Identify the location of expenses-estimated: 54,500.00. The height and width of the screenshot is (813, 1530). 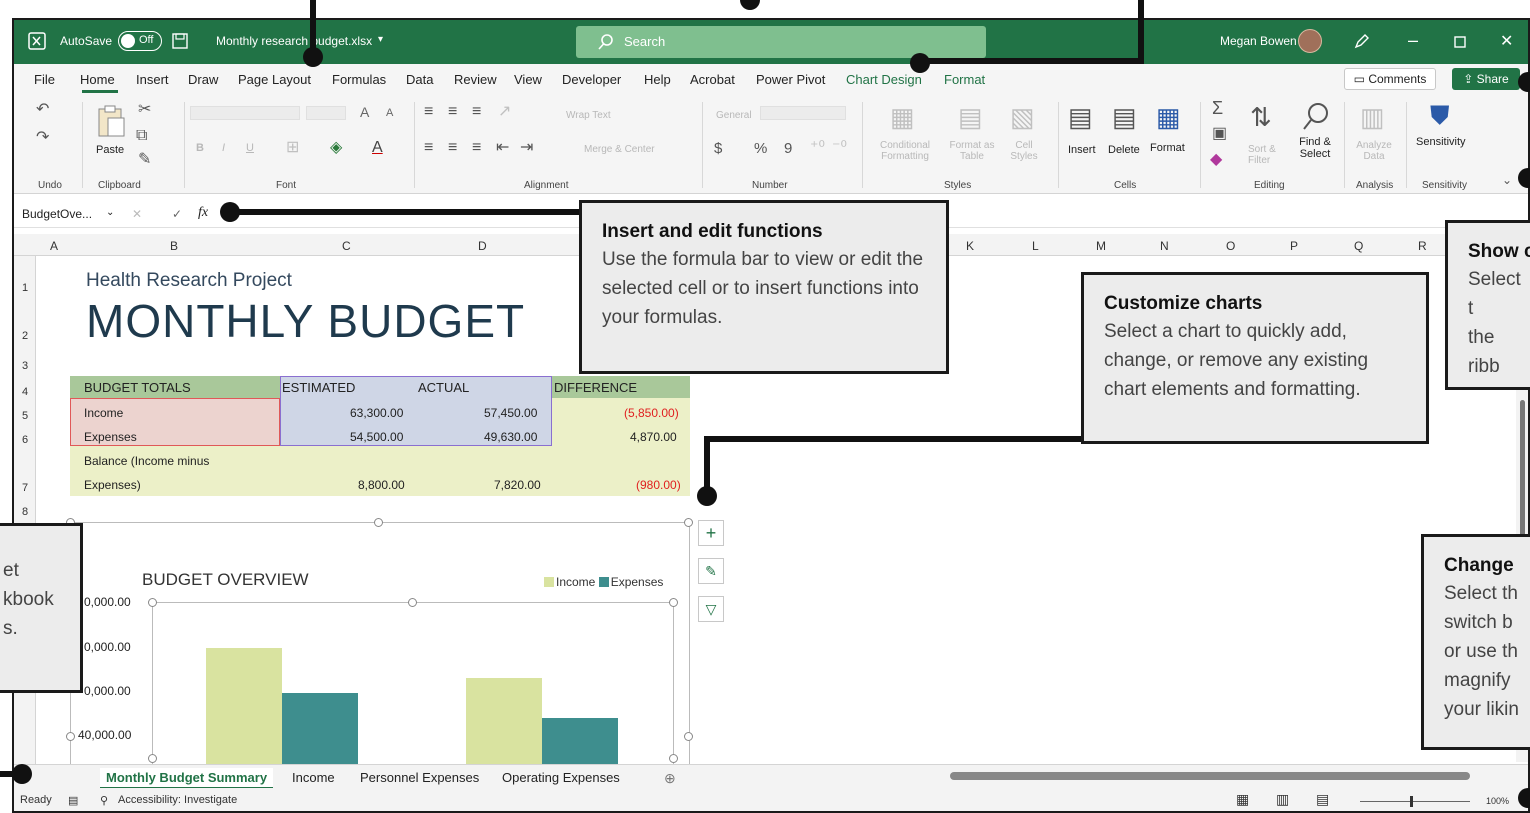
(376, 437).